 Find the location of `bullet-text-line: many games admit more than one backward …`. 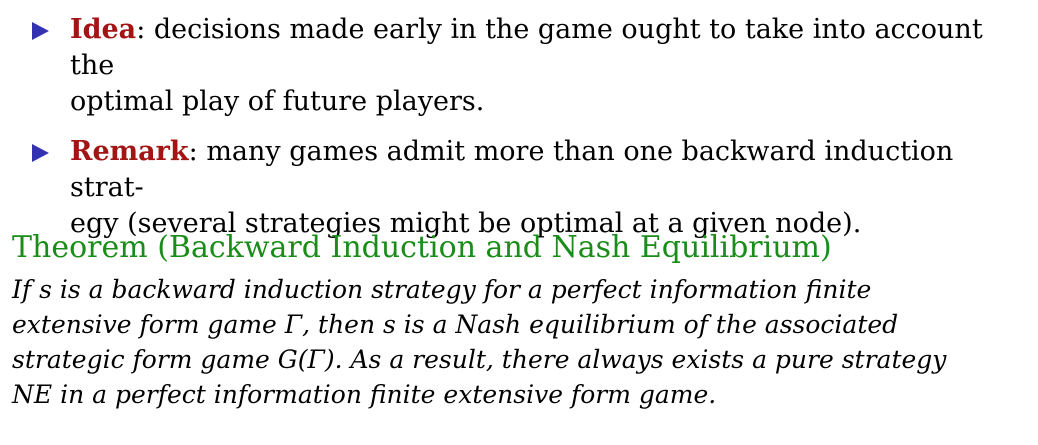

bullet-text-line: many games admit more than one backward … is located at coordinates (512, 169).